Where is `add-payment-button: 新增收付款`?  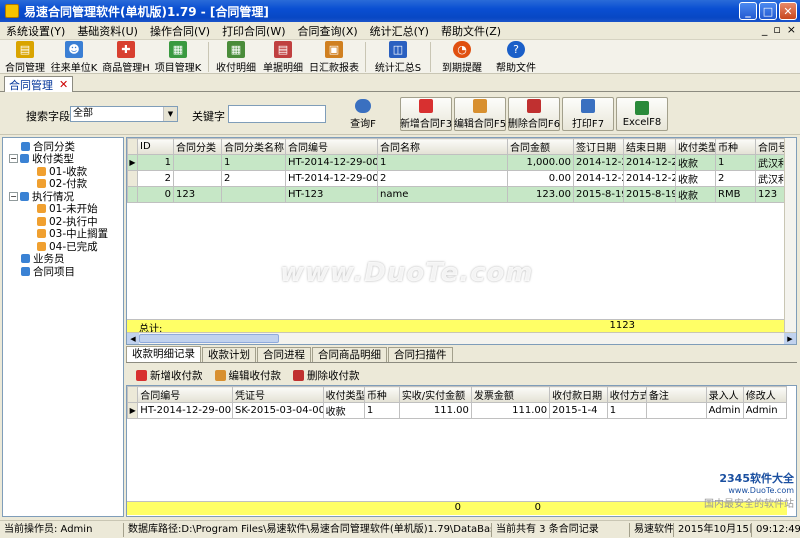
add-payment-button: 新增收付款 is located at coordinates (169, 375).